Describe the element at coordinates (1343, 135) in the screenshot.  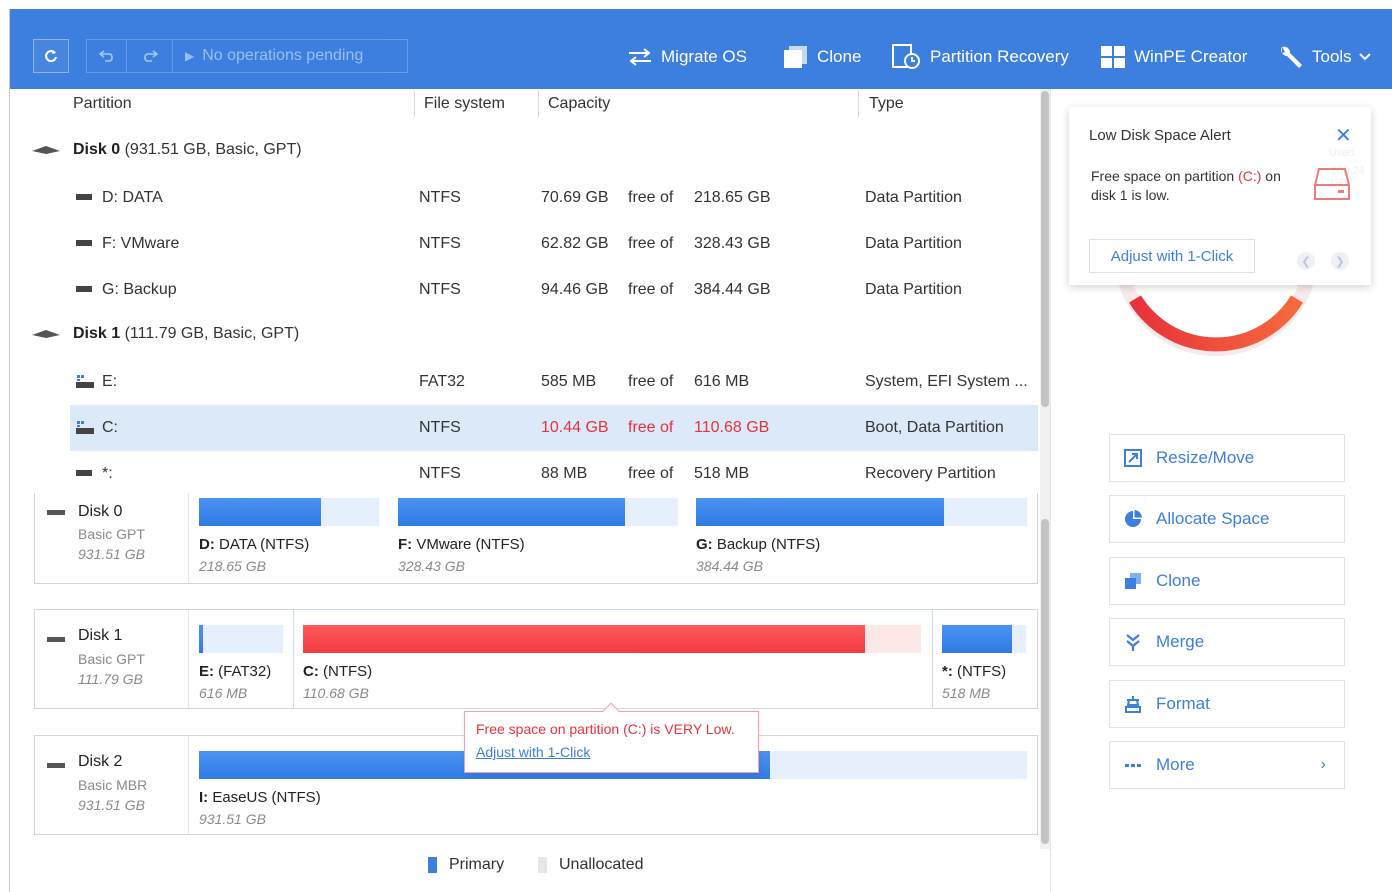
I see `close-icon: ✕` at that location.